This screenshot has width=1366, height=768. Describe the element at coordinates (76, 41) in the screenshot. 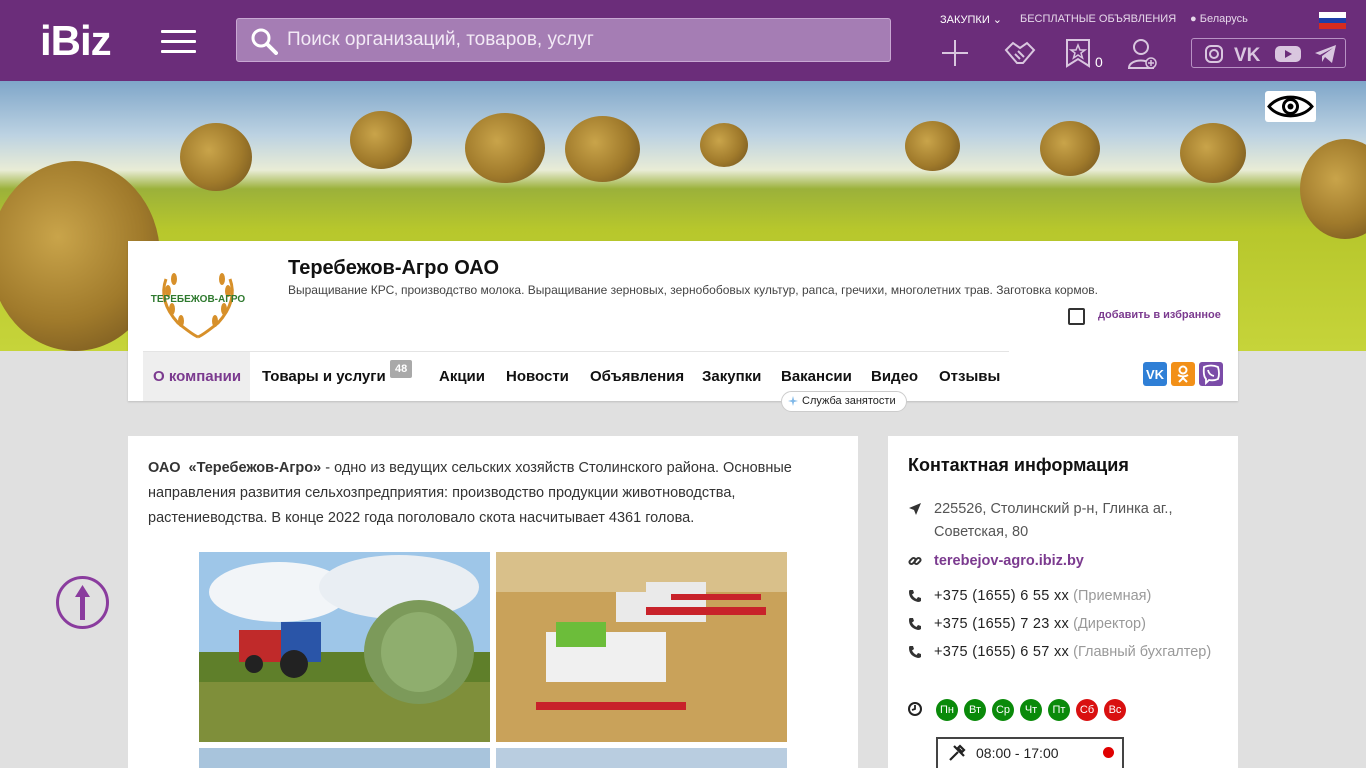

I see `site-logo: iBiz` at that location.